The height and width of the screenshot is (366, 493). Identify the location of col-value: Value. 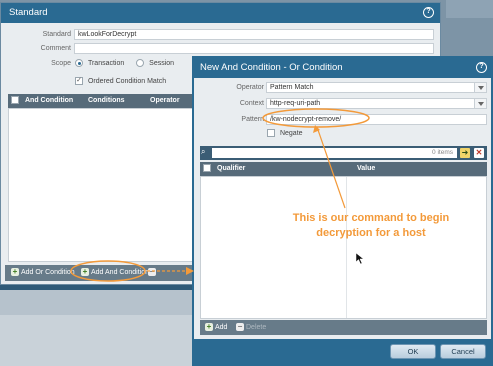
(366, 168).